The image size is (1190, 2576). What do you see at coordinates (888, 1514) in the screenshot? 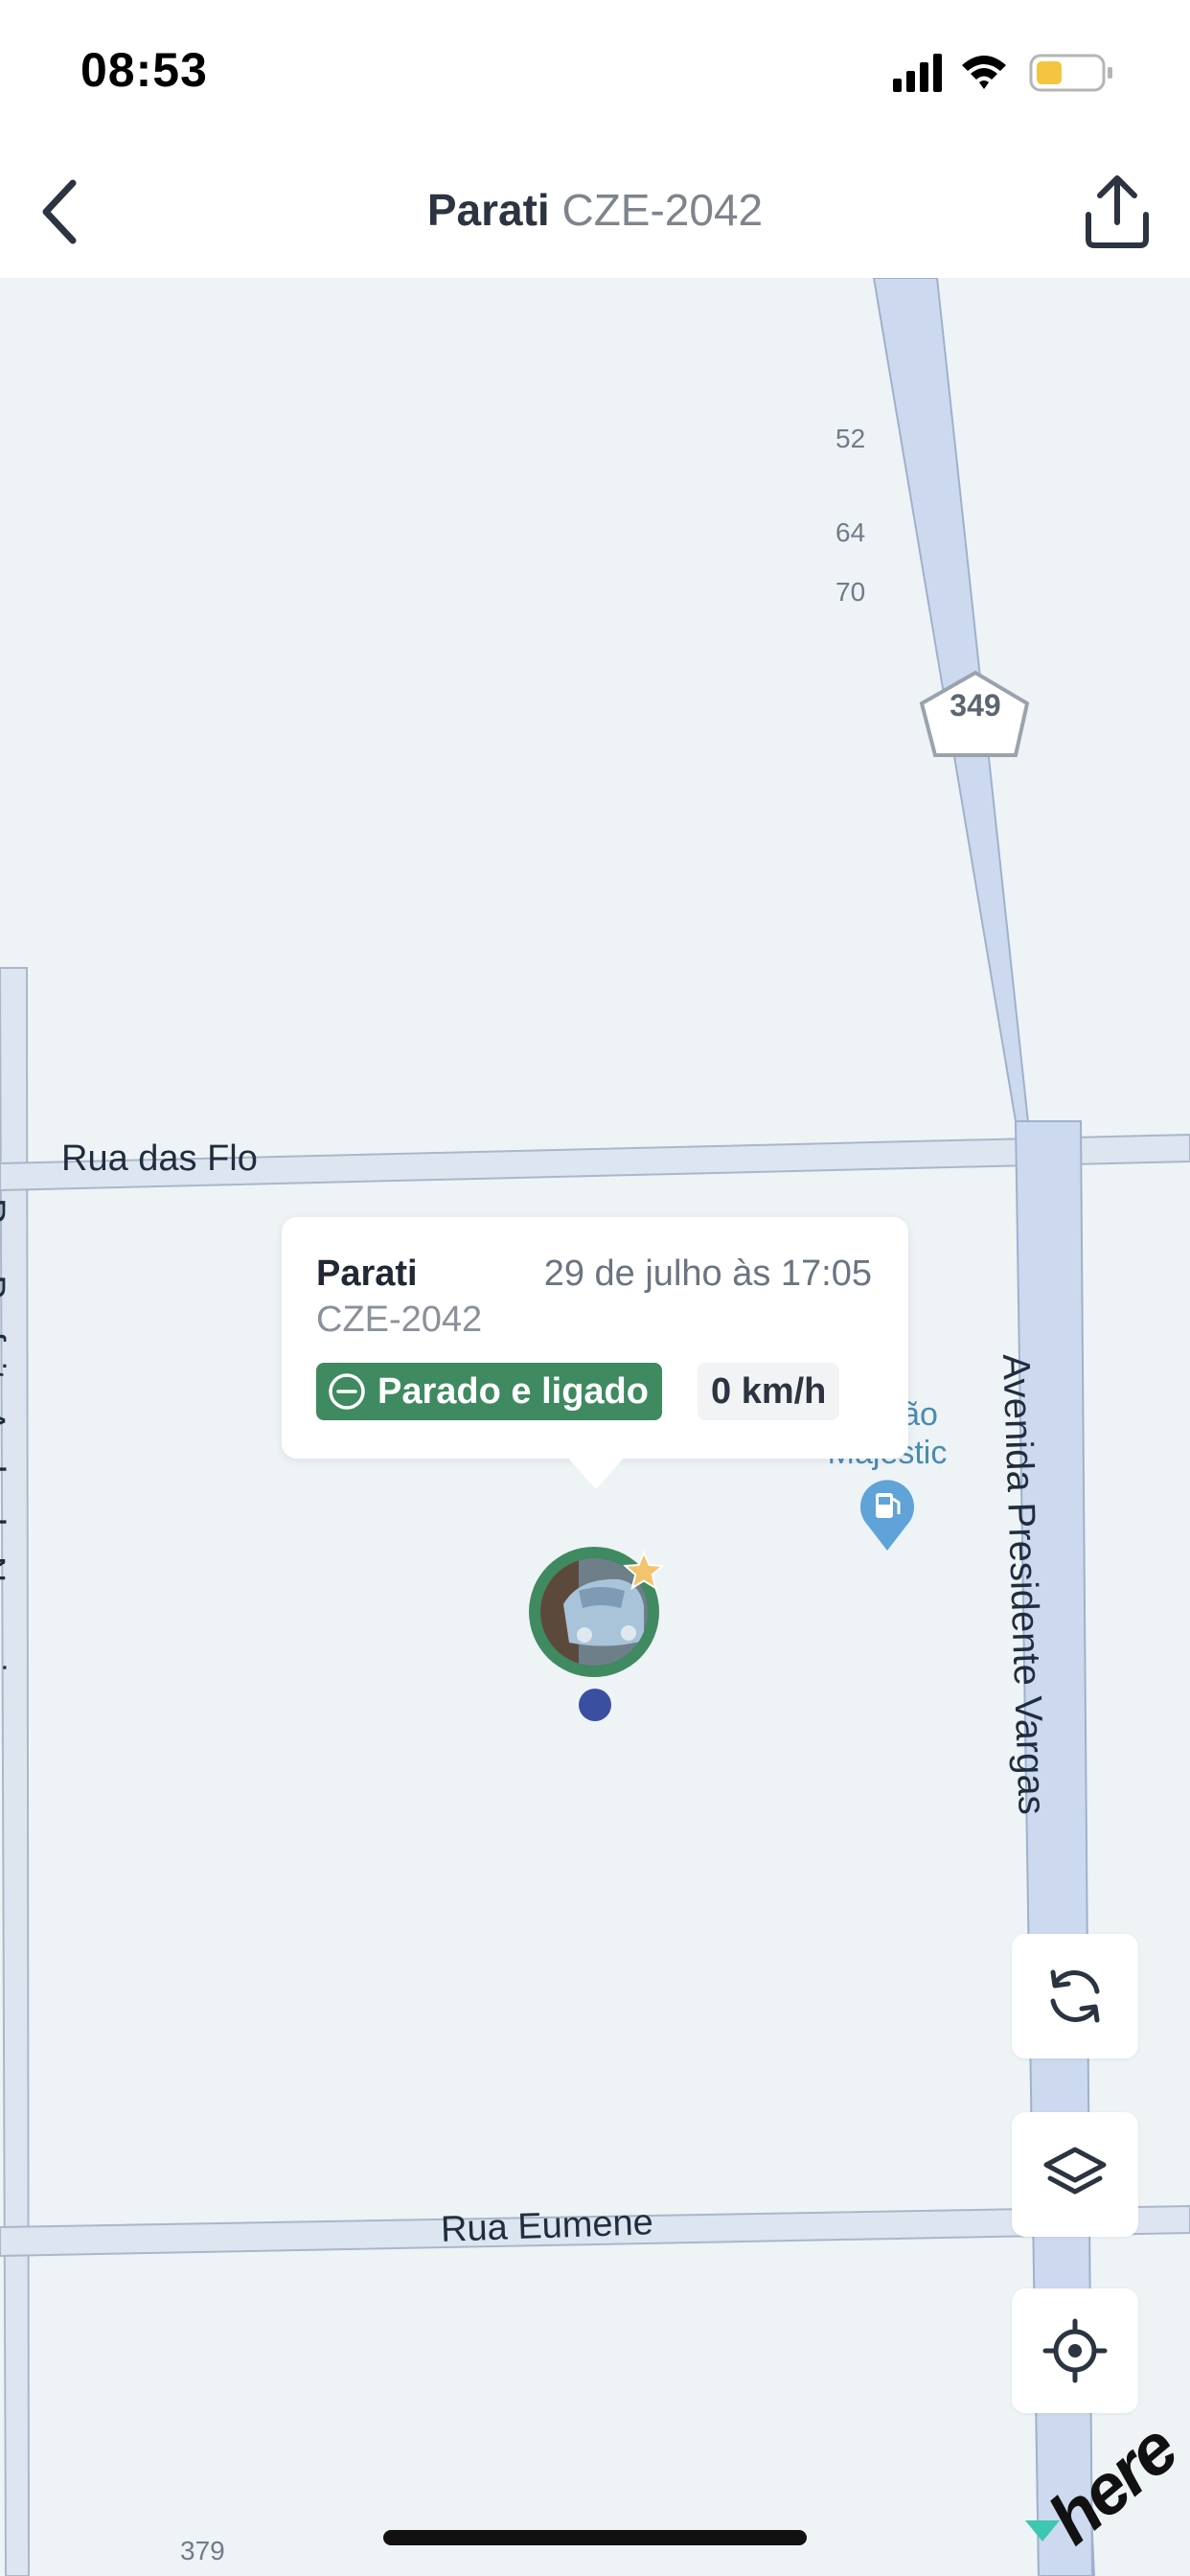
I see `gas-station-icon` at bounding box center [888, 1514].